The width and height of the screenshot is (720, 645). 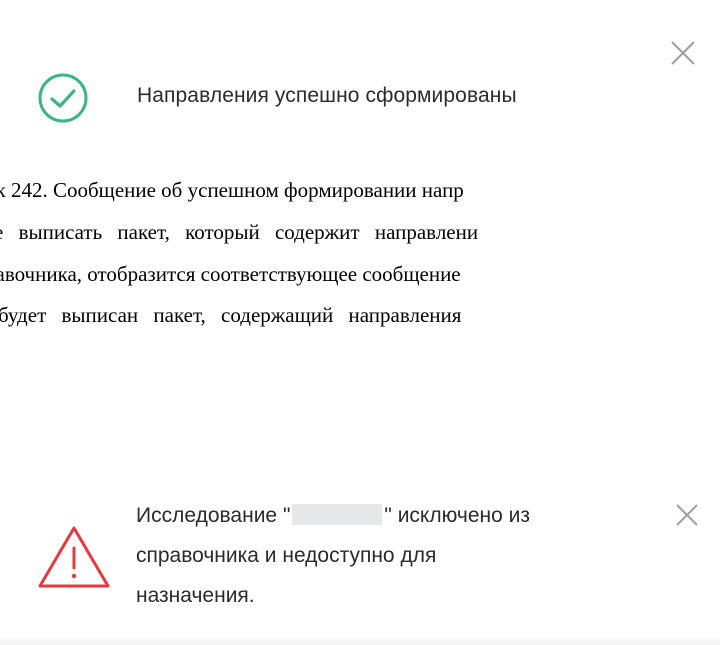 I want to click on warning-message-line-1: Исследование " " исключено из, so click(x=406, y=516).